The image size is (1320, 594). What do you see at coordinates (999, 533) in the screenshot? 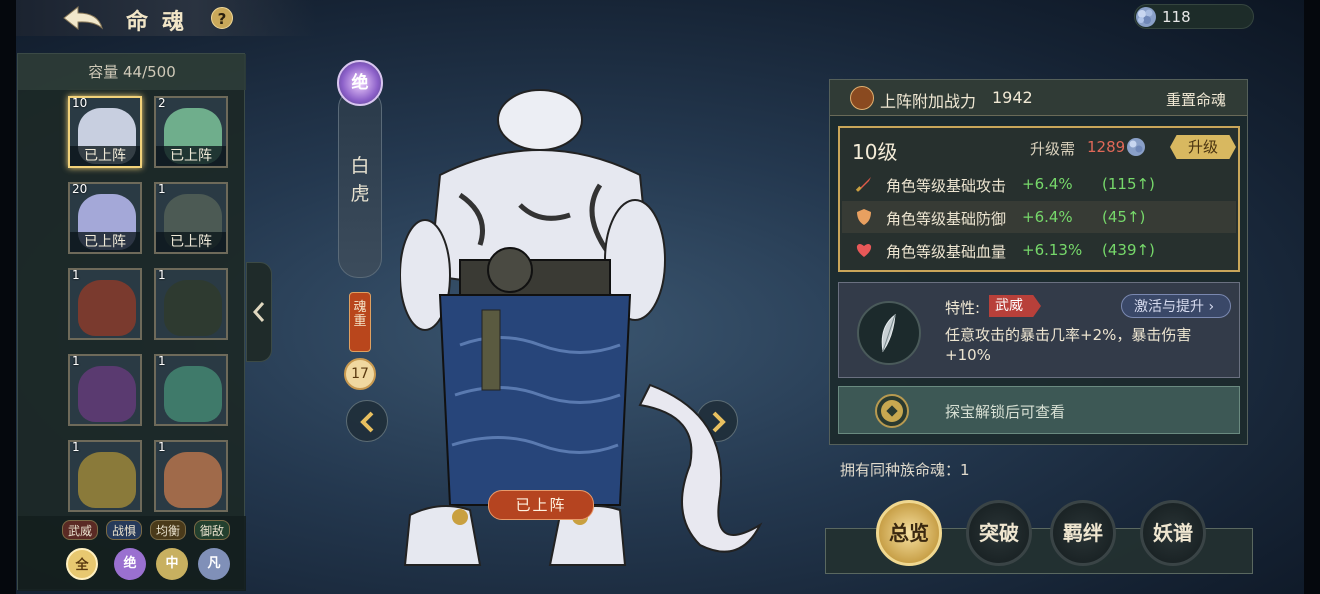
I see `tab-button: 突破` at bounding box center [999, 533].